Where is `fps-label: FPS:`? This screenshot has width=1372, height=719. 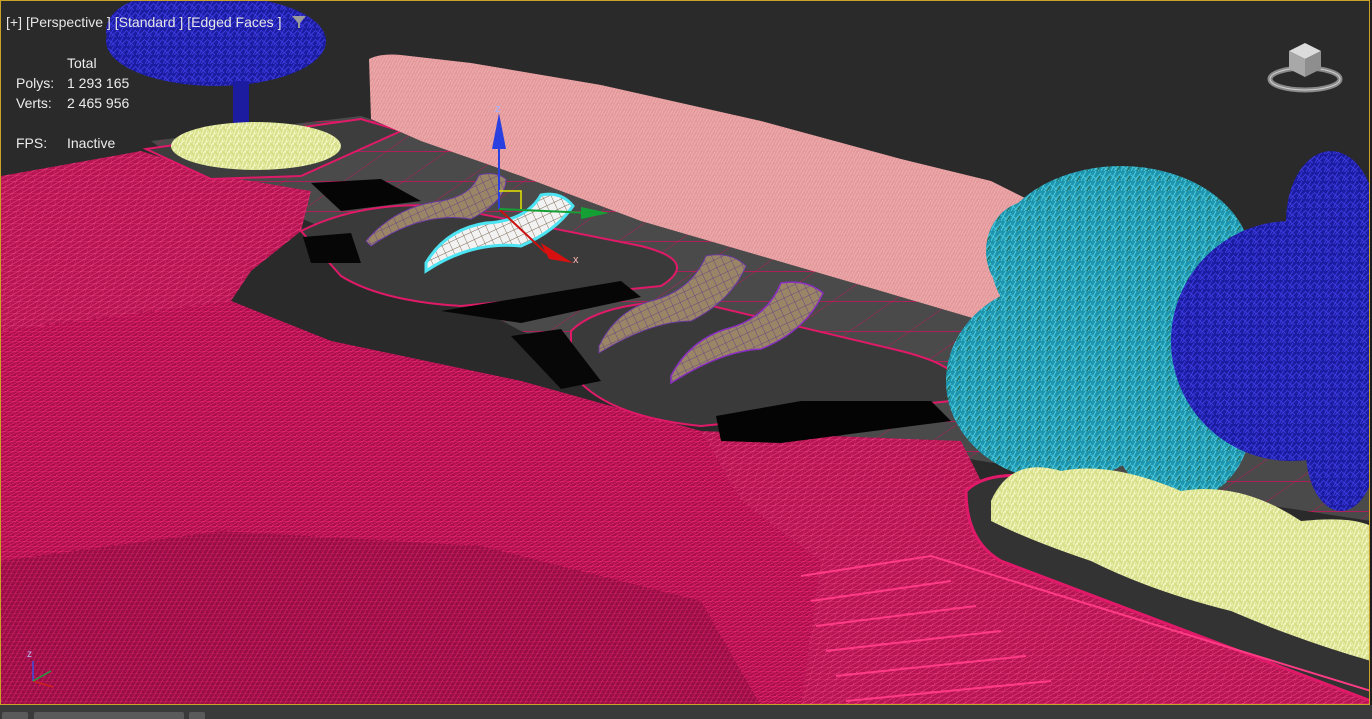 fps-label: FPS: is located at coordinates (32, 143).